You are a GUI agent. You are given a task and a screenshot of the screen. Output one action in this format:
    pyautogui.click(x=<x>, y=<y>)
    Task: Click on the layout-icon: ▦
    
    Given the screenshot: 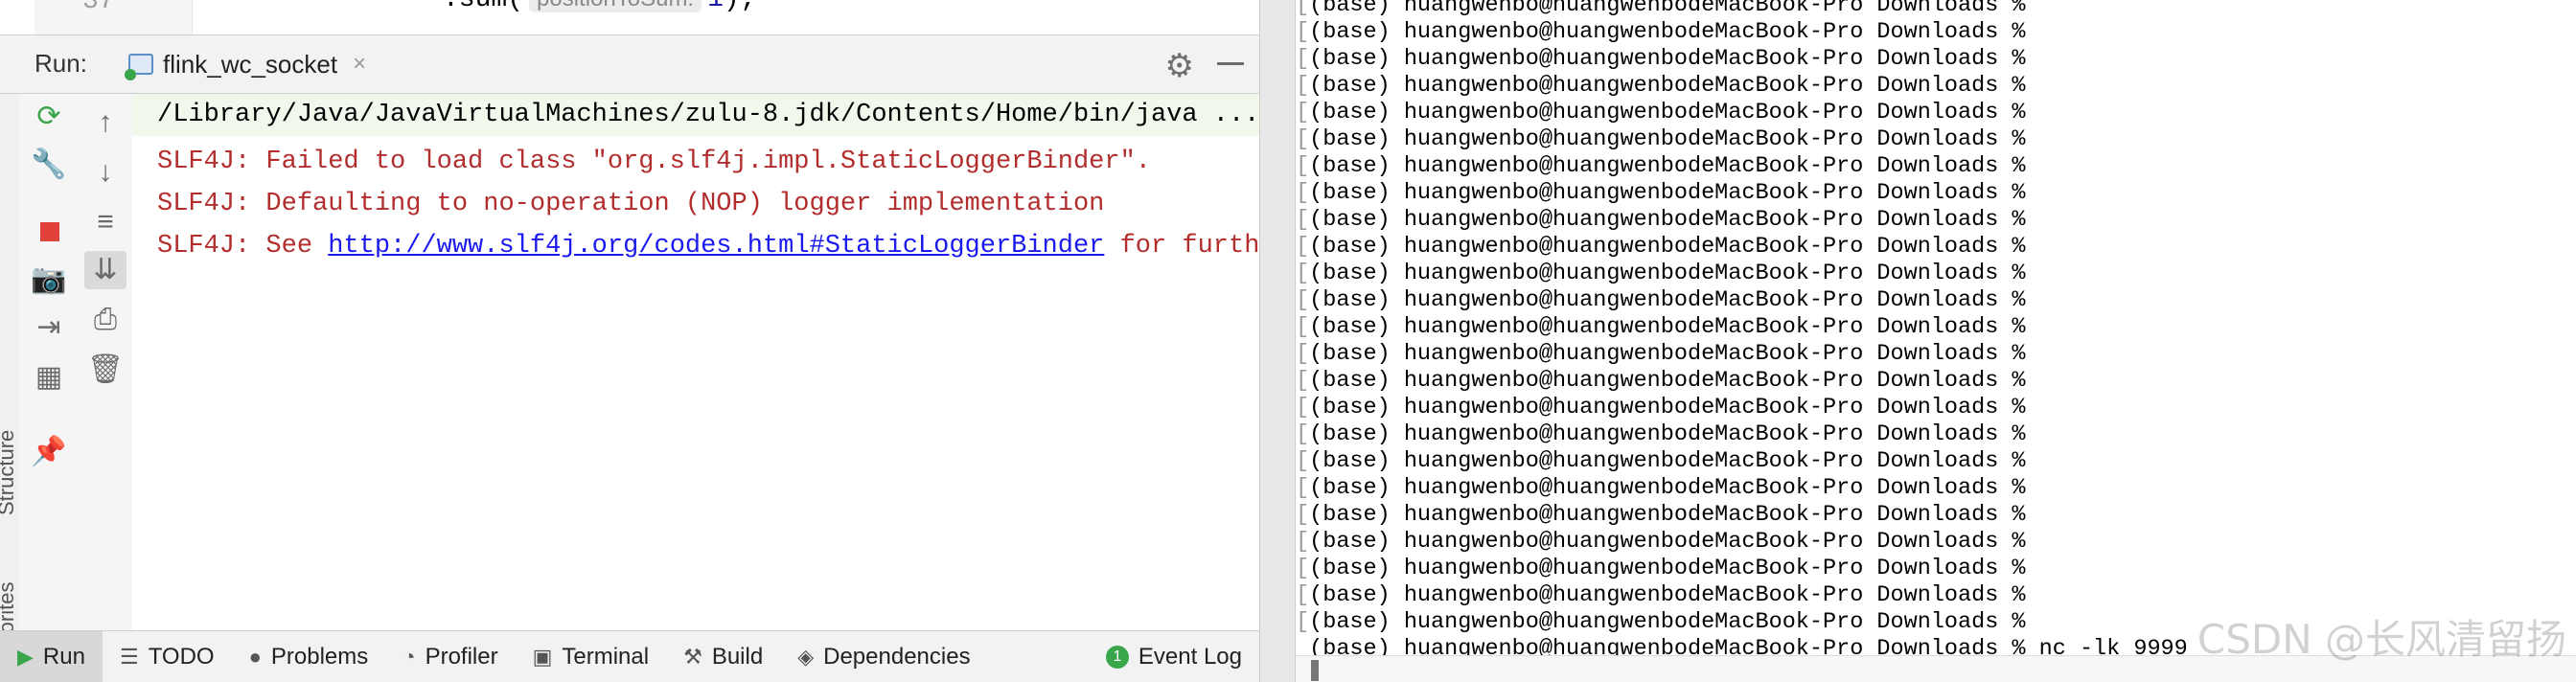 What is the action you would take?
    pyautogui.click(x=49, y=377)
    